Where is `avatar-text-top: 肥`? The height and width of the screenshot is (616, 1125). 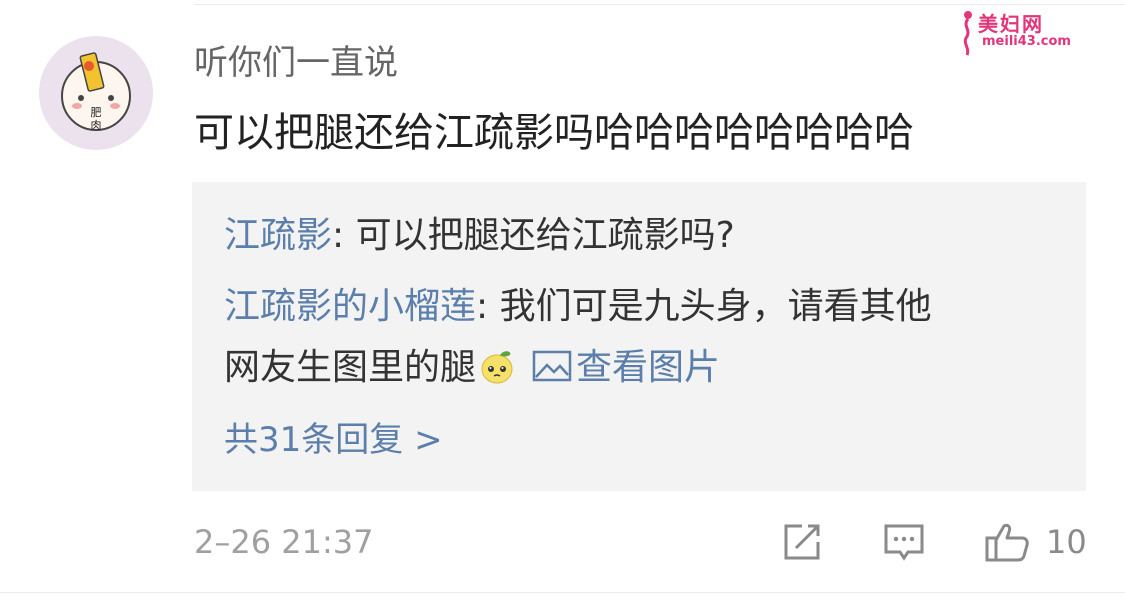 avatar-text-top: 肥 is located at coordinates (96, 112).